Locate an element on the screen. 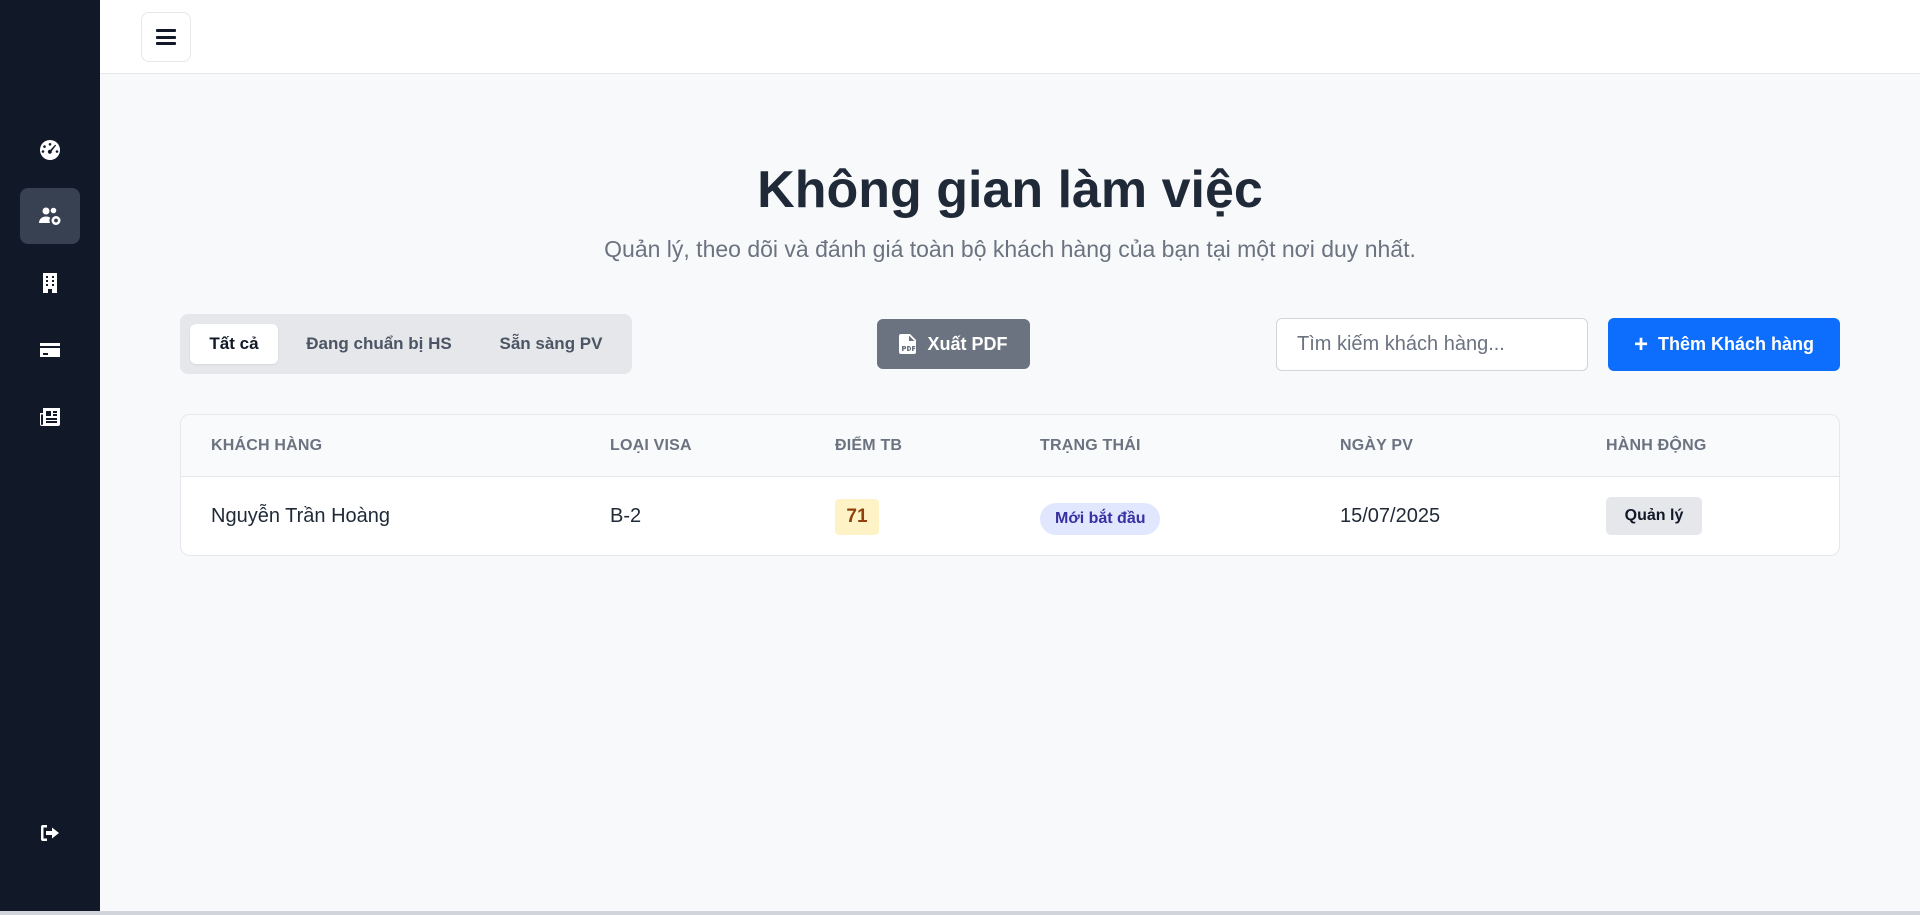  column-header-actions: HÀNH ĐỘNG is located at coordinates (1656, 445).